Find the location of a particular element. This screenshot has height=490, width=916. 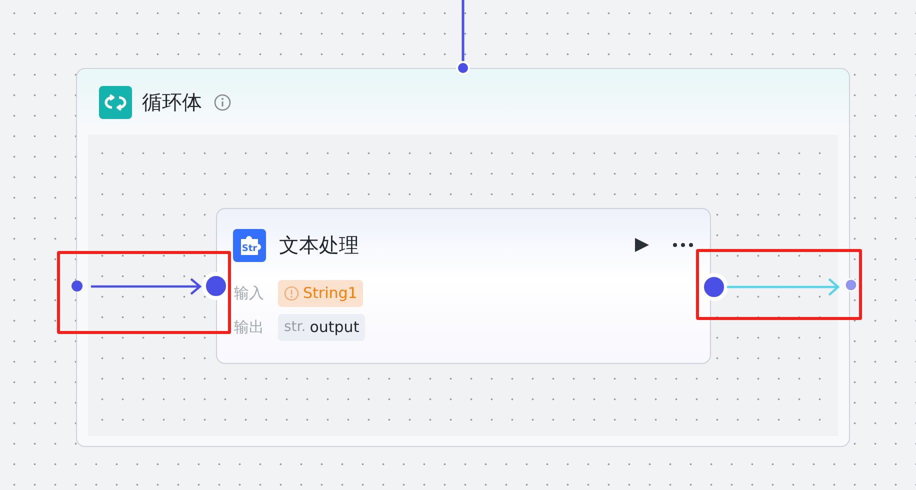

warning-icon is located at coordinates (291, 293).